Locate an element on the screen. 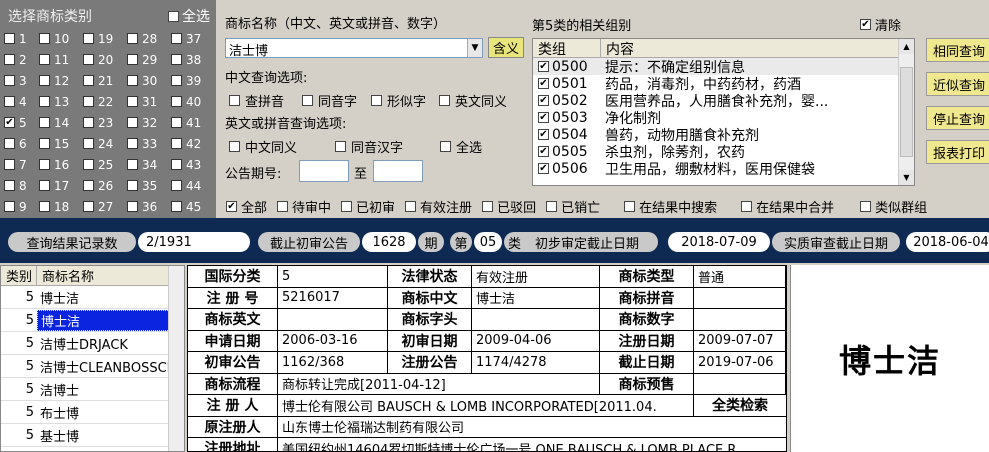 This screenshot has height=452, width=989. similar-search-button: 近似查询 is located at coordinates (957, 84).